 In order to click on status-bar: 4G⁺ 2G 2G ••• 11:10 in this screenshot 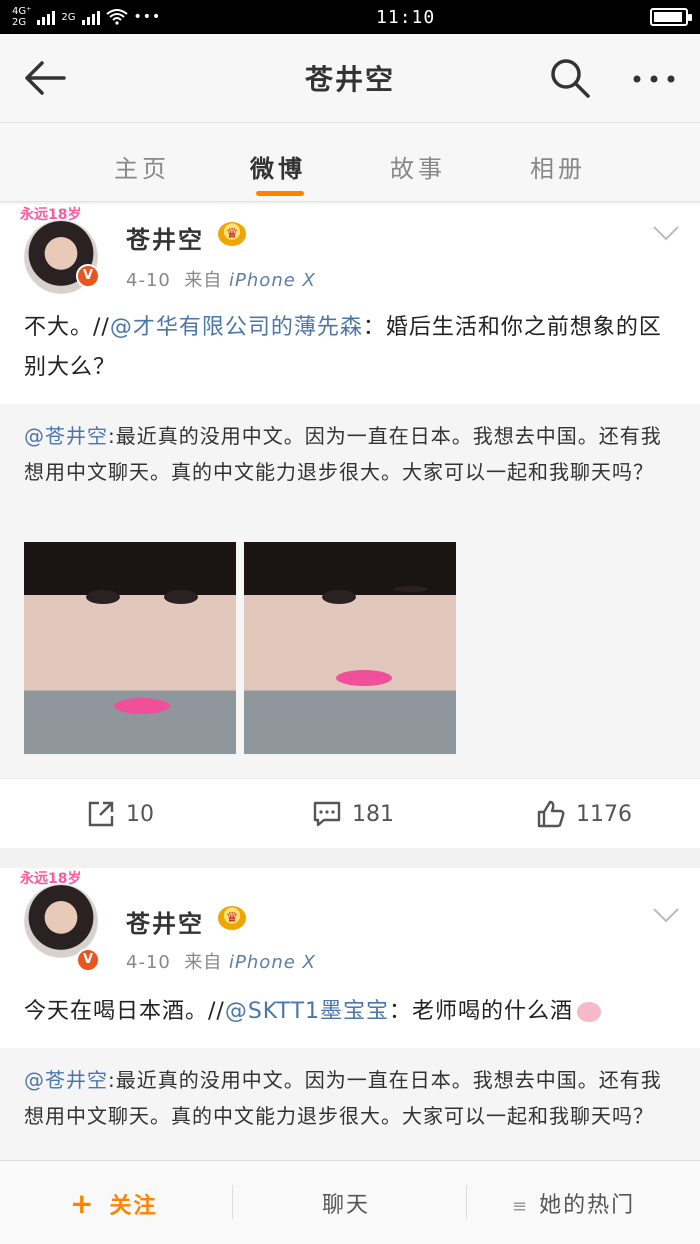, I will do `click(350, 17)`.